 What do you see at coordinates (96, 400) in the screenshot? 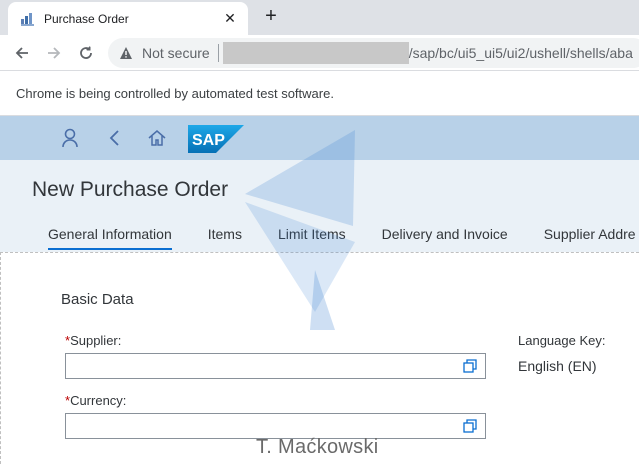
I see `currency-label: *Currency:` at bounding box center [96, 400].